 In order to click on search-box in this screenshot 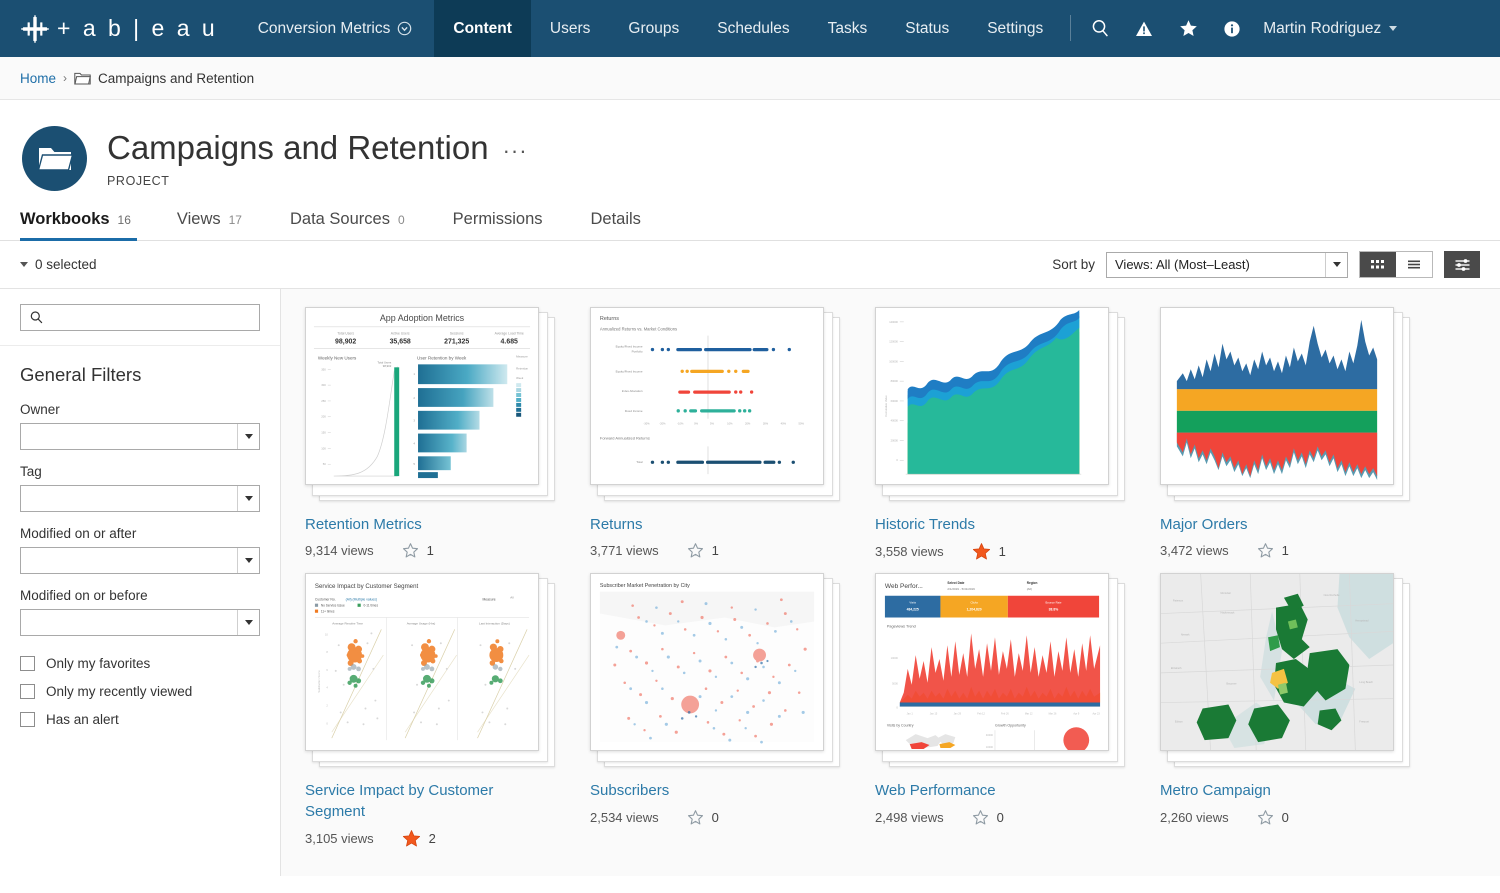, I will do `click(140, 317)`.